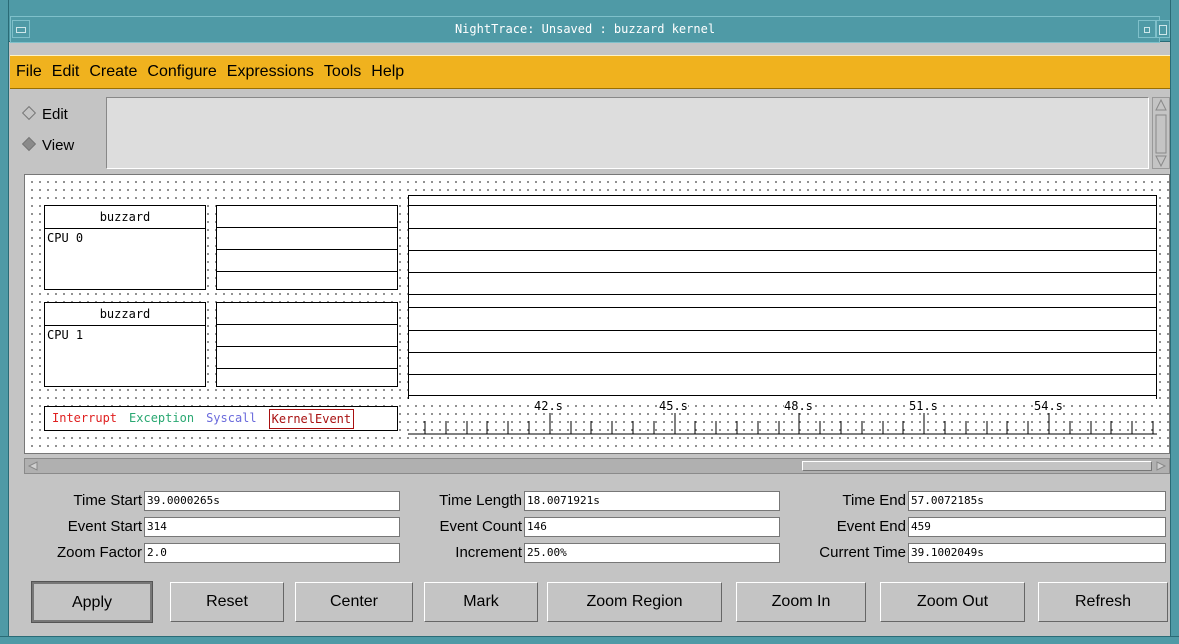 This screenshot has width=1179, height=644. Describe the element at coordinates (231, 418) in the screenshot. I see `legend-syscall: Syscall` at that location.